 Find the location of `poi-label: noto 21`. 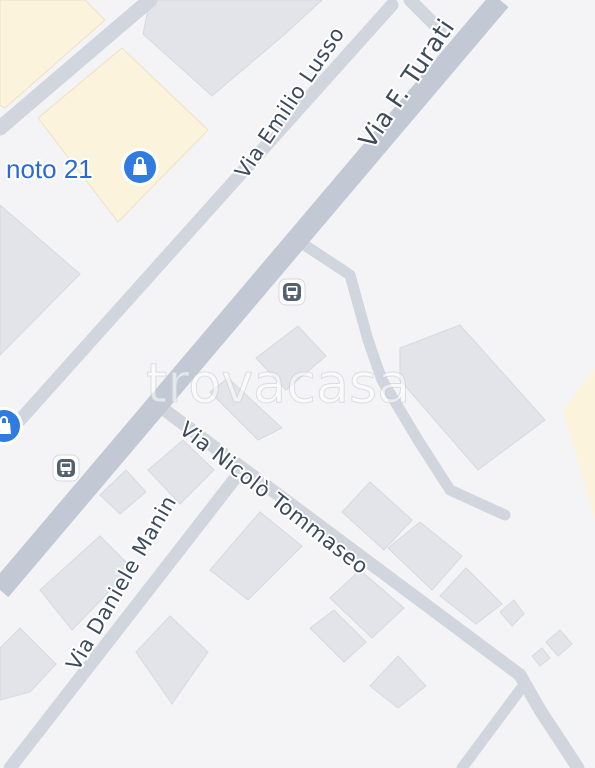

poi-label: noto 21 is located at coordinates (49, 169).